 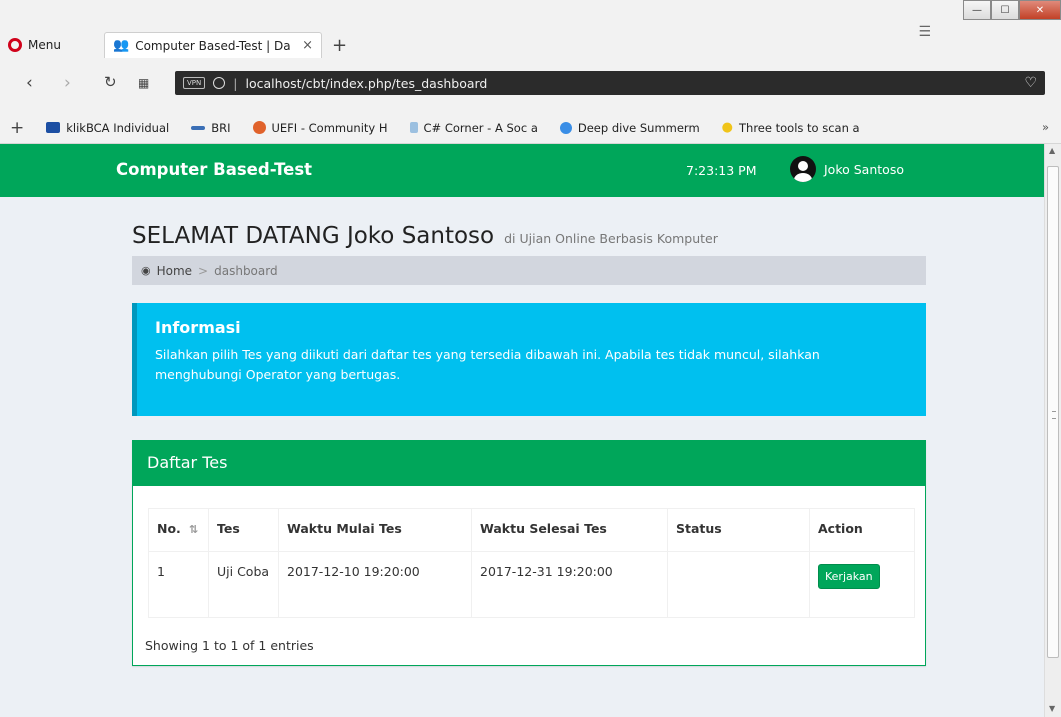 What do you see at coordinates (727, 127) in the screenshot?
I see `lightbulb-icon: ●` at bounding box center [727, 127].